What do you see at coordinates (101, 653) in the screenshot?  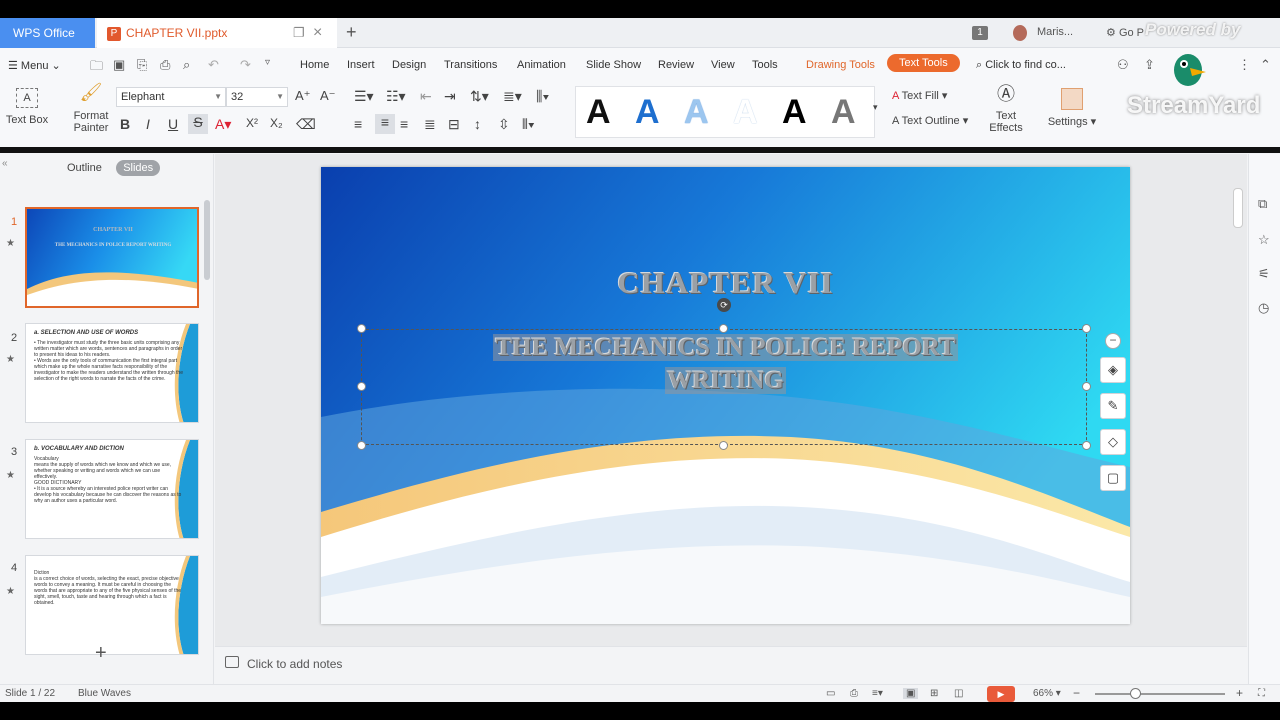 I see `add-slide-button: +` at bounding box center [101, 653].